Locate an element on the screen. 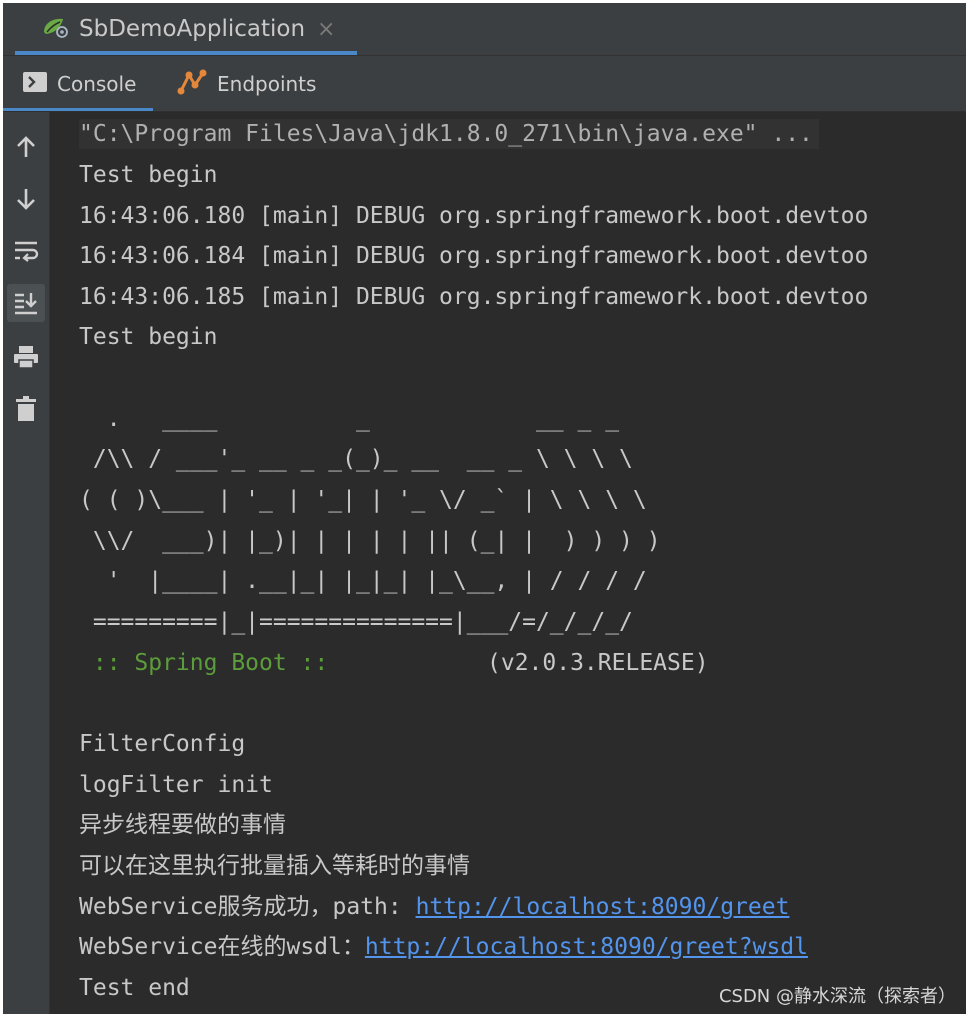  ascii-banner-line: /\\ / ___'_ __ _ _(_)_ __ __ _ \ \ \ \ is located at coordinates (356, 459).